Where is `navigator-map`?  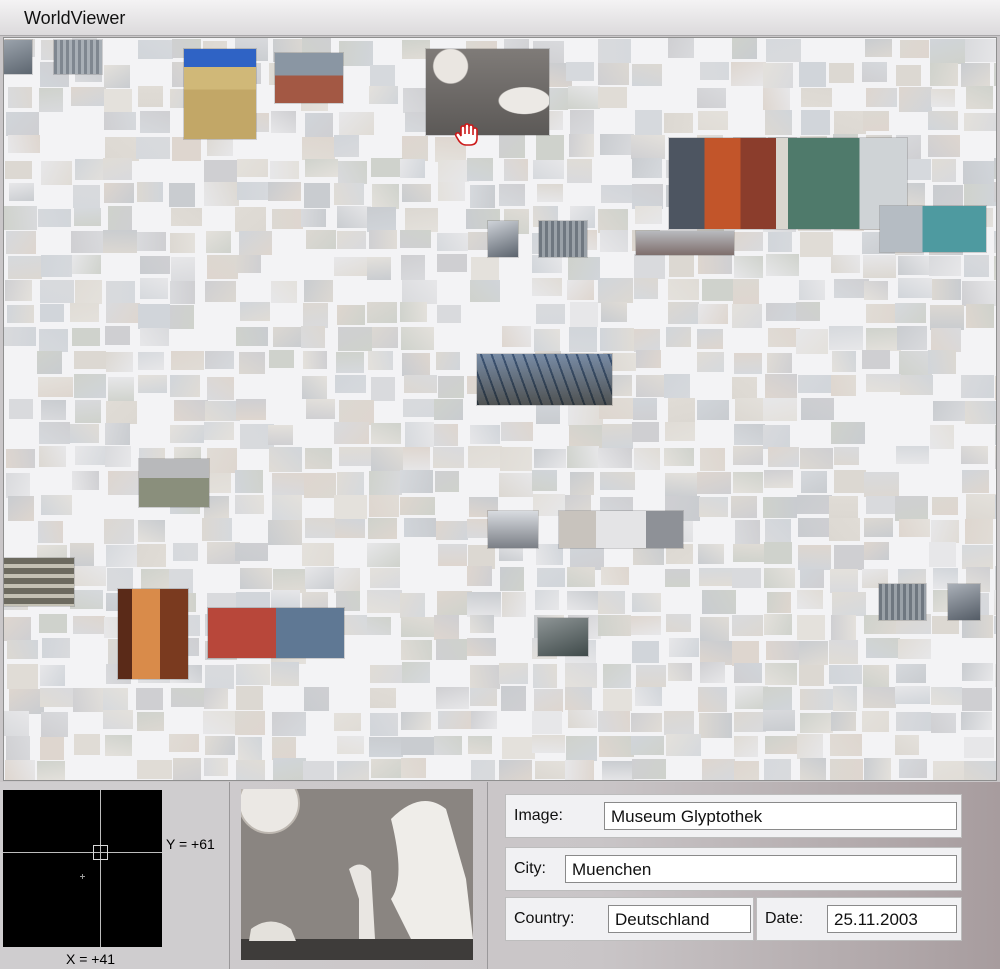 navigator-map is located at coordinates (82, 868).